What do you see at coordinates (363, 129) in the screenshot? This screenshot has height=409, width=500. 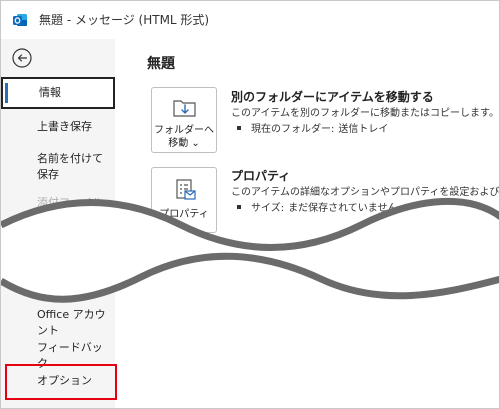 I see `current-folder-value: 送信トレイ` at bounding box center [363, 129].